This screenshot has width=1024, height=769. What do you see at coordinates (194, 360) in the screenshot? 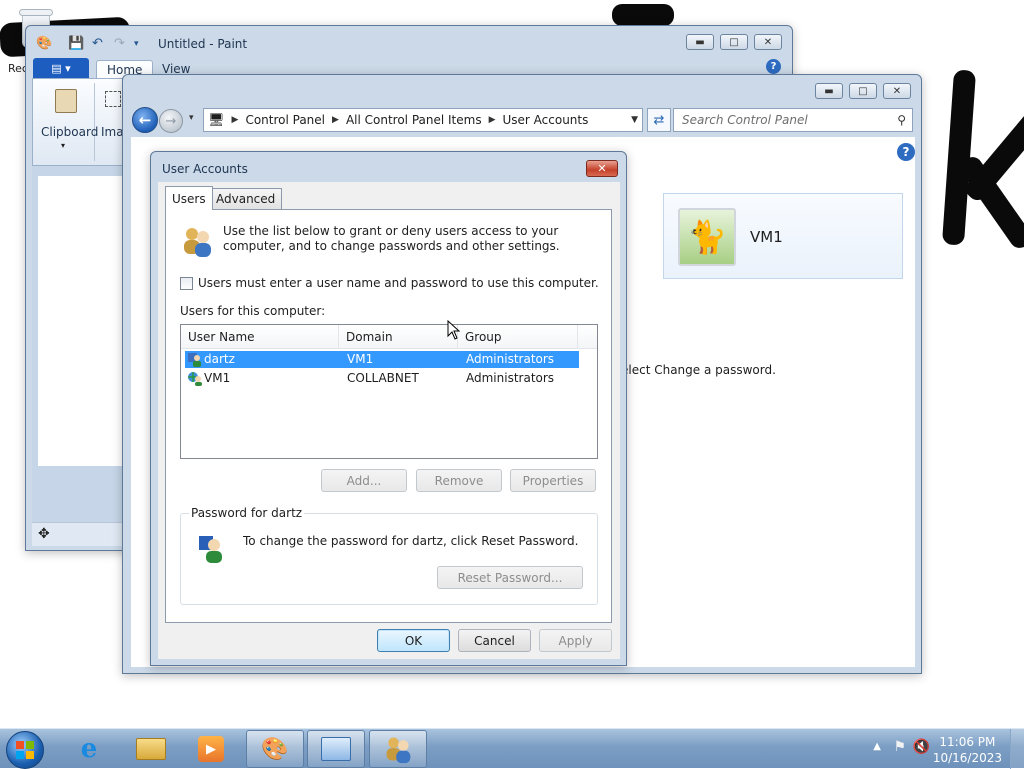
I see `user-icon` at bounding box center [194, 360].